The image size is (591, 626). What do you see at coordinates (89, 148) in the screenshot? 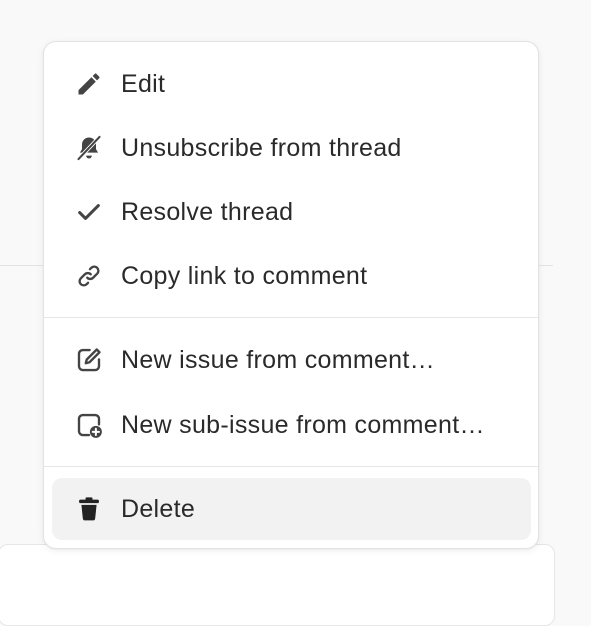
I see `bell-off-icon` at bounding box center [89, 148].